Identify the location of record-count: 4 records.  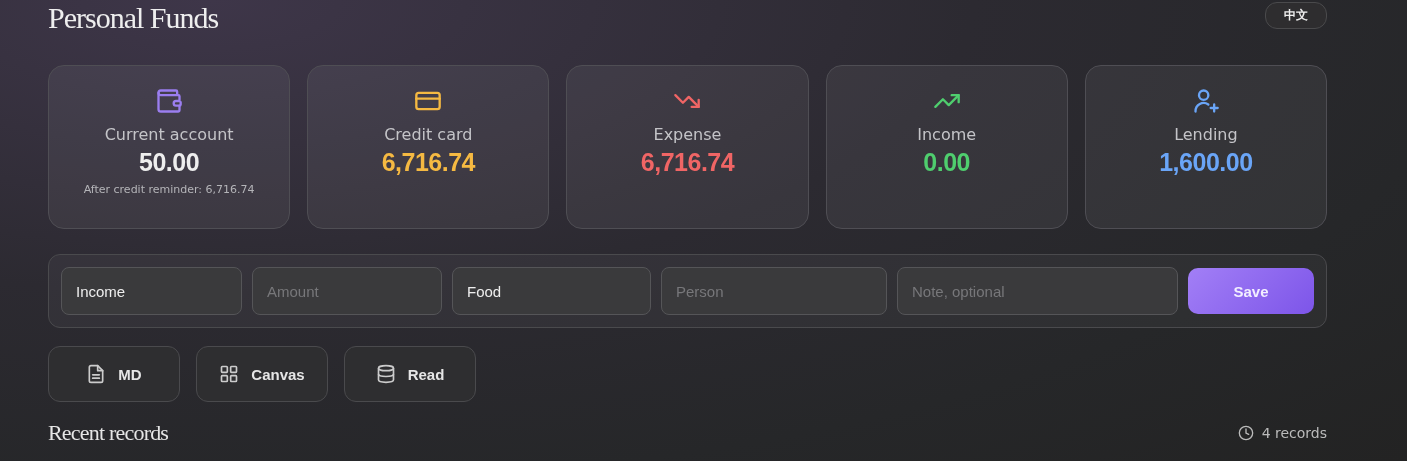
(1294, 433).